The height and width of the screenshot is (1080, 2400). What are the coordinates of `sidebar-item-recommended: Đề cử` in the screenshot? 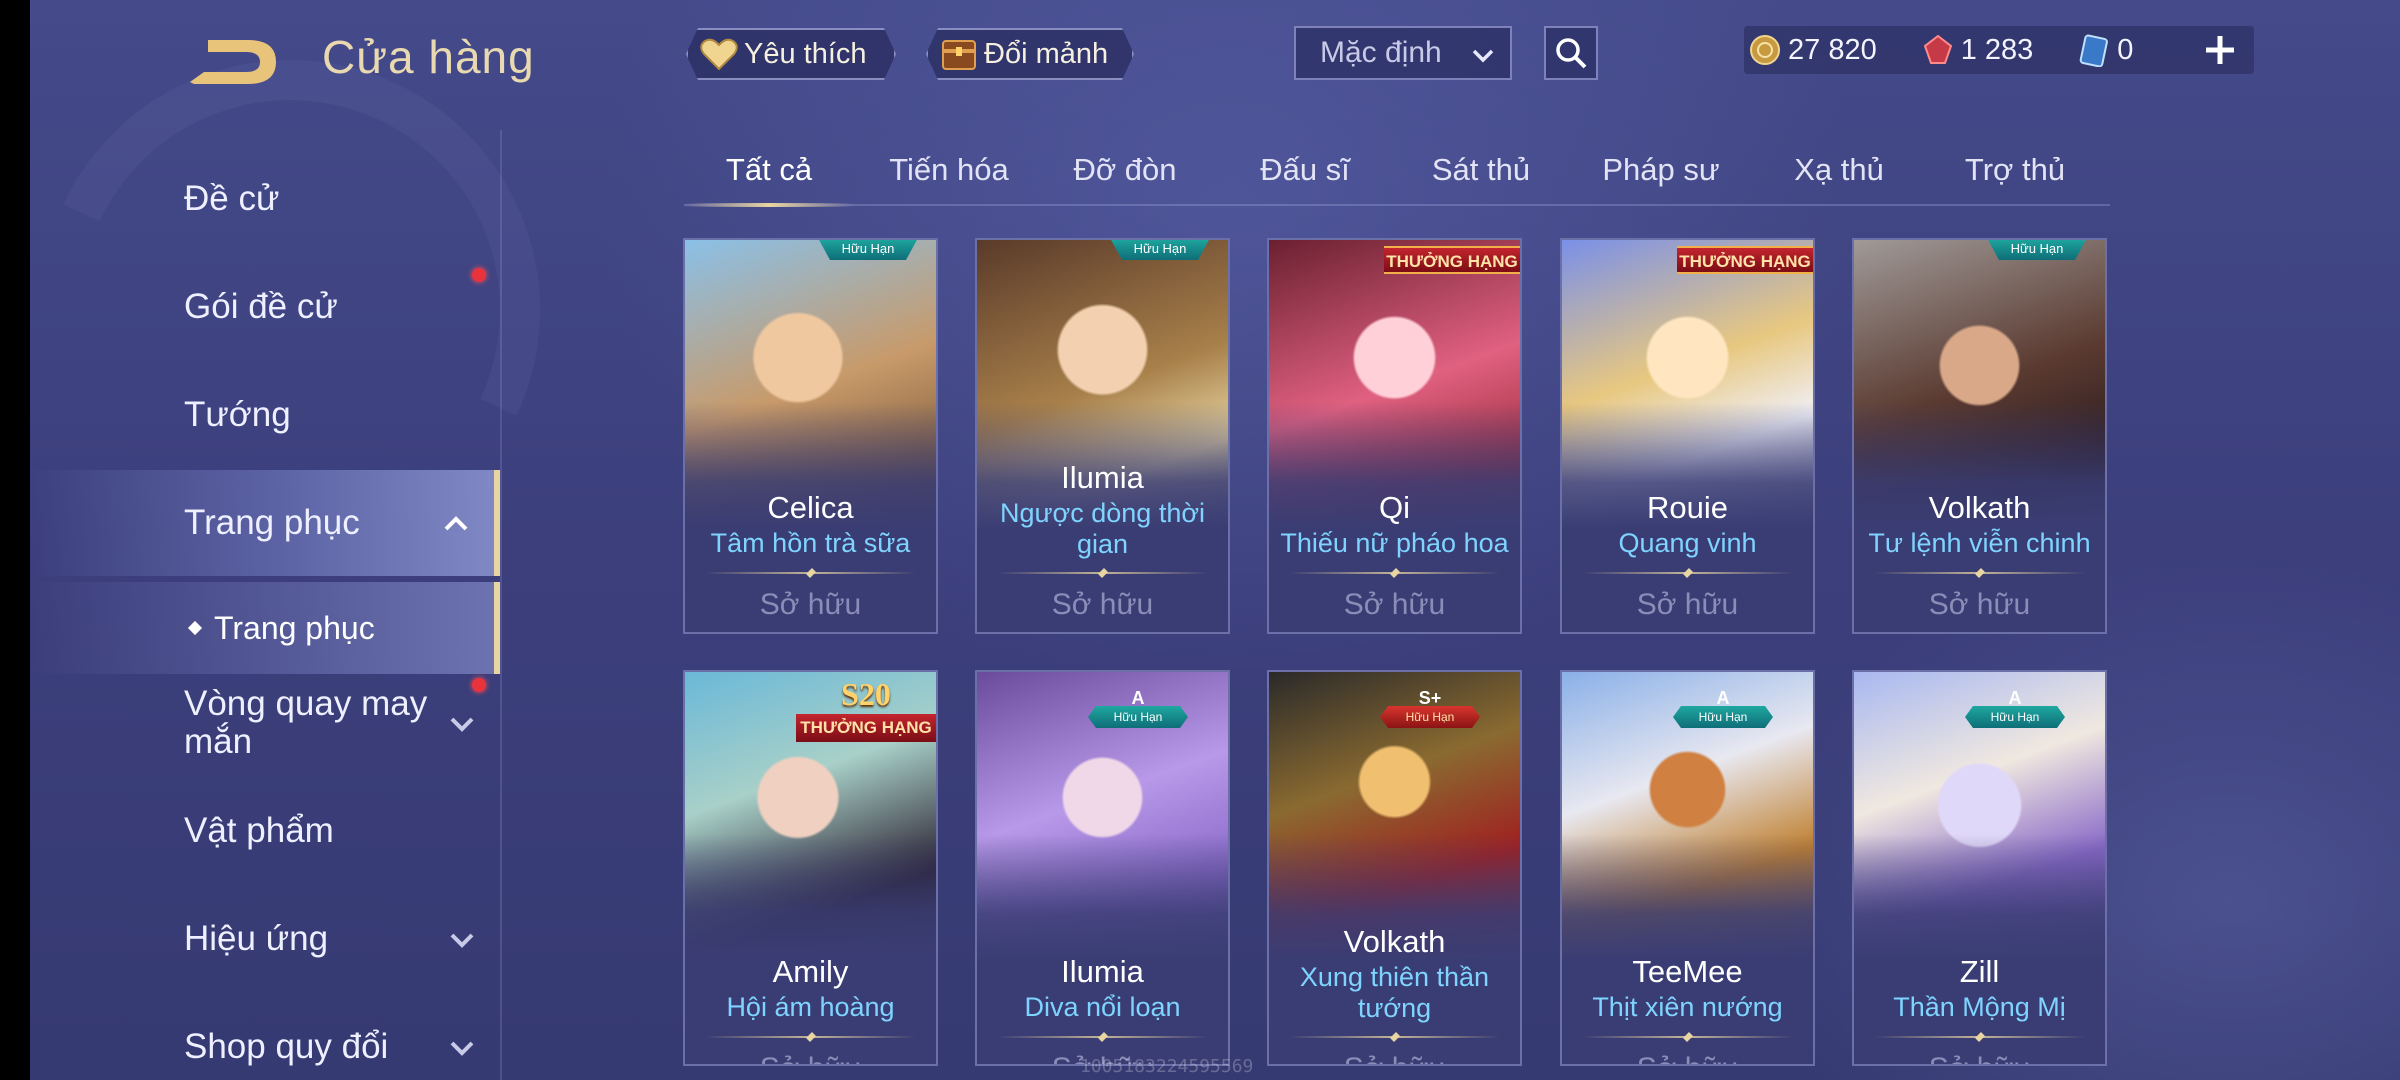 It's located at (265, 199).